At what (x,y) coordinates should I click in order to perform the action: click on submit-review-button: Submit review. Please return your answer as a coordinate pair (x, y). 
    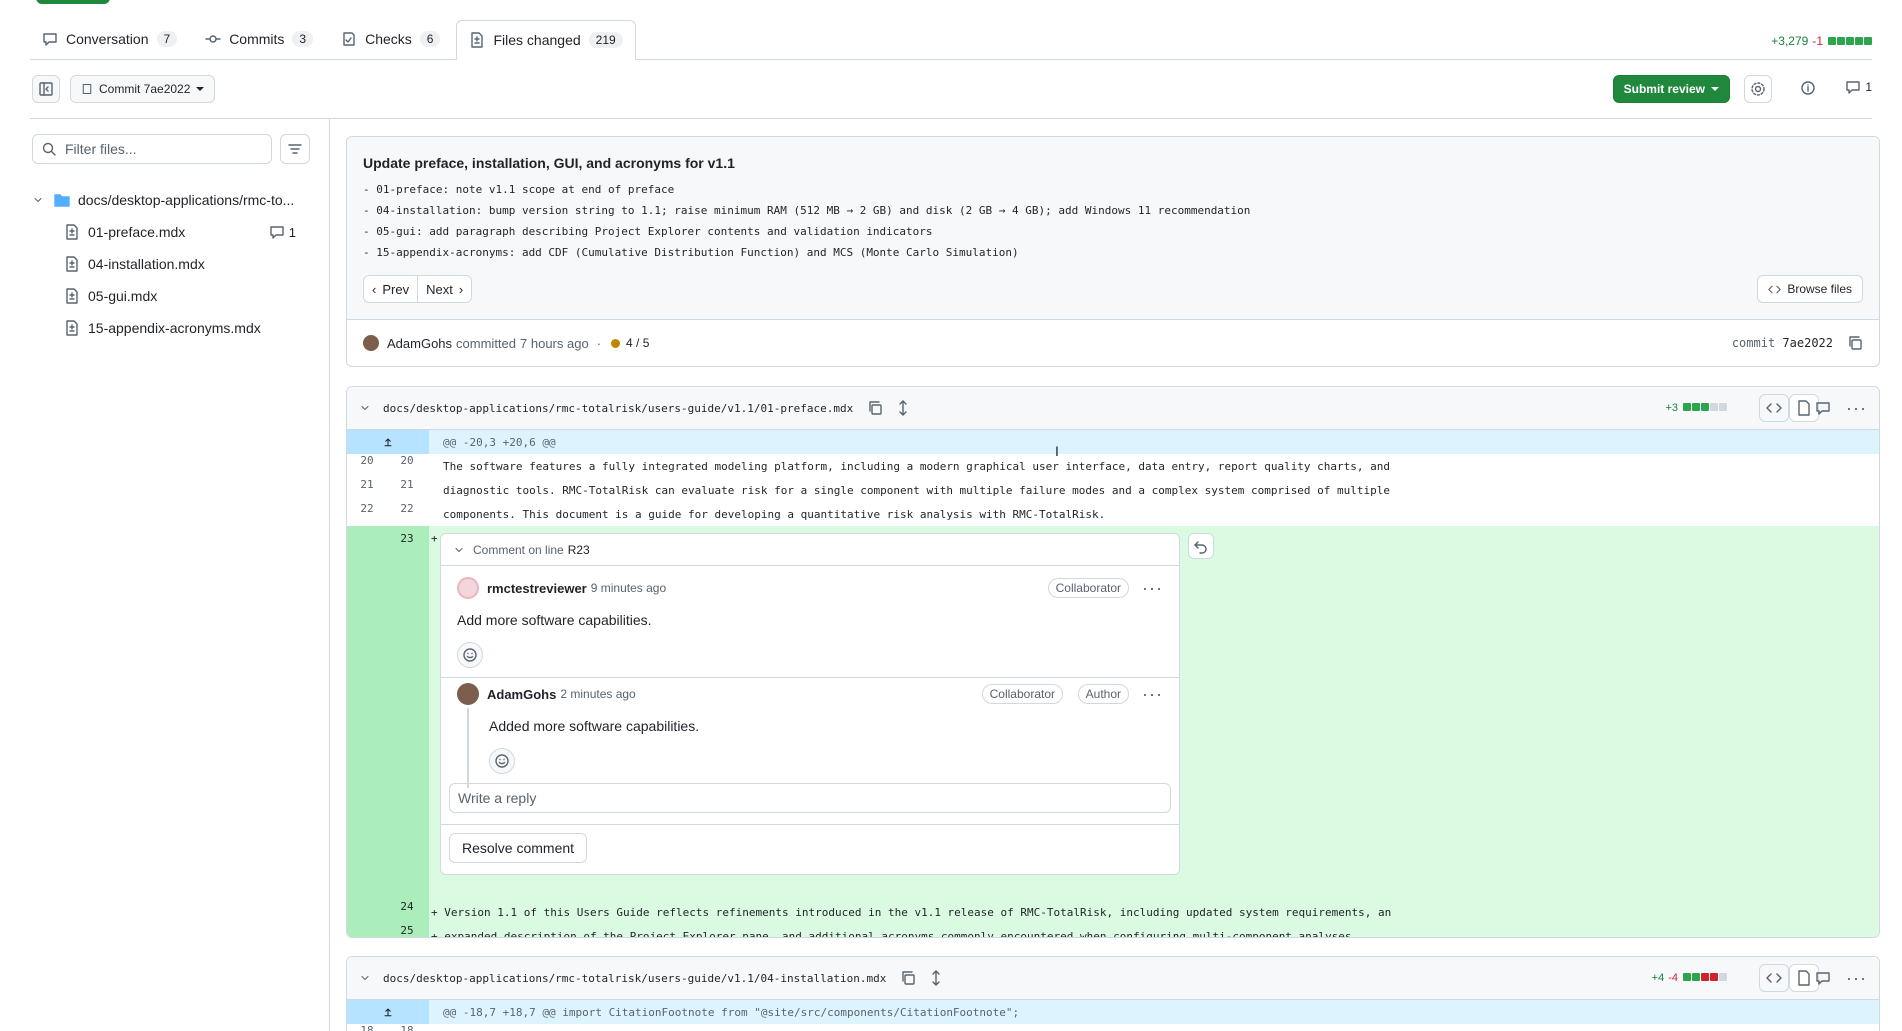
    Looking at the image, I should click on (1671, 89).